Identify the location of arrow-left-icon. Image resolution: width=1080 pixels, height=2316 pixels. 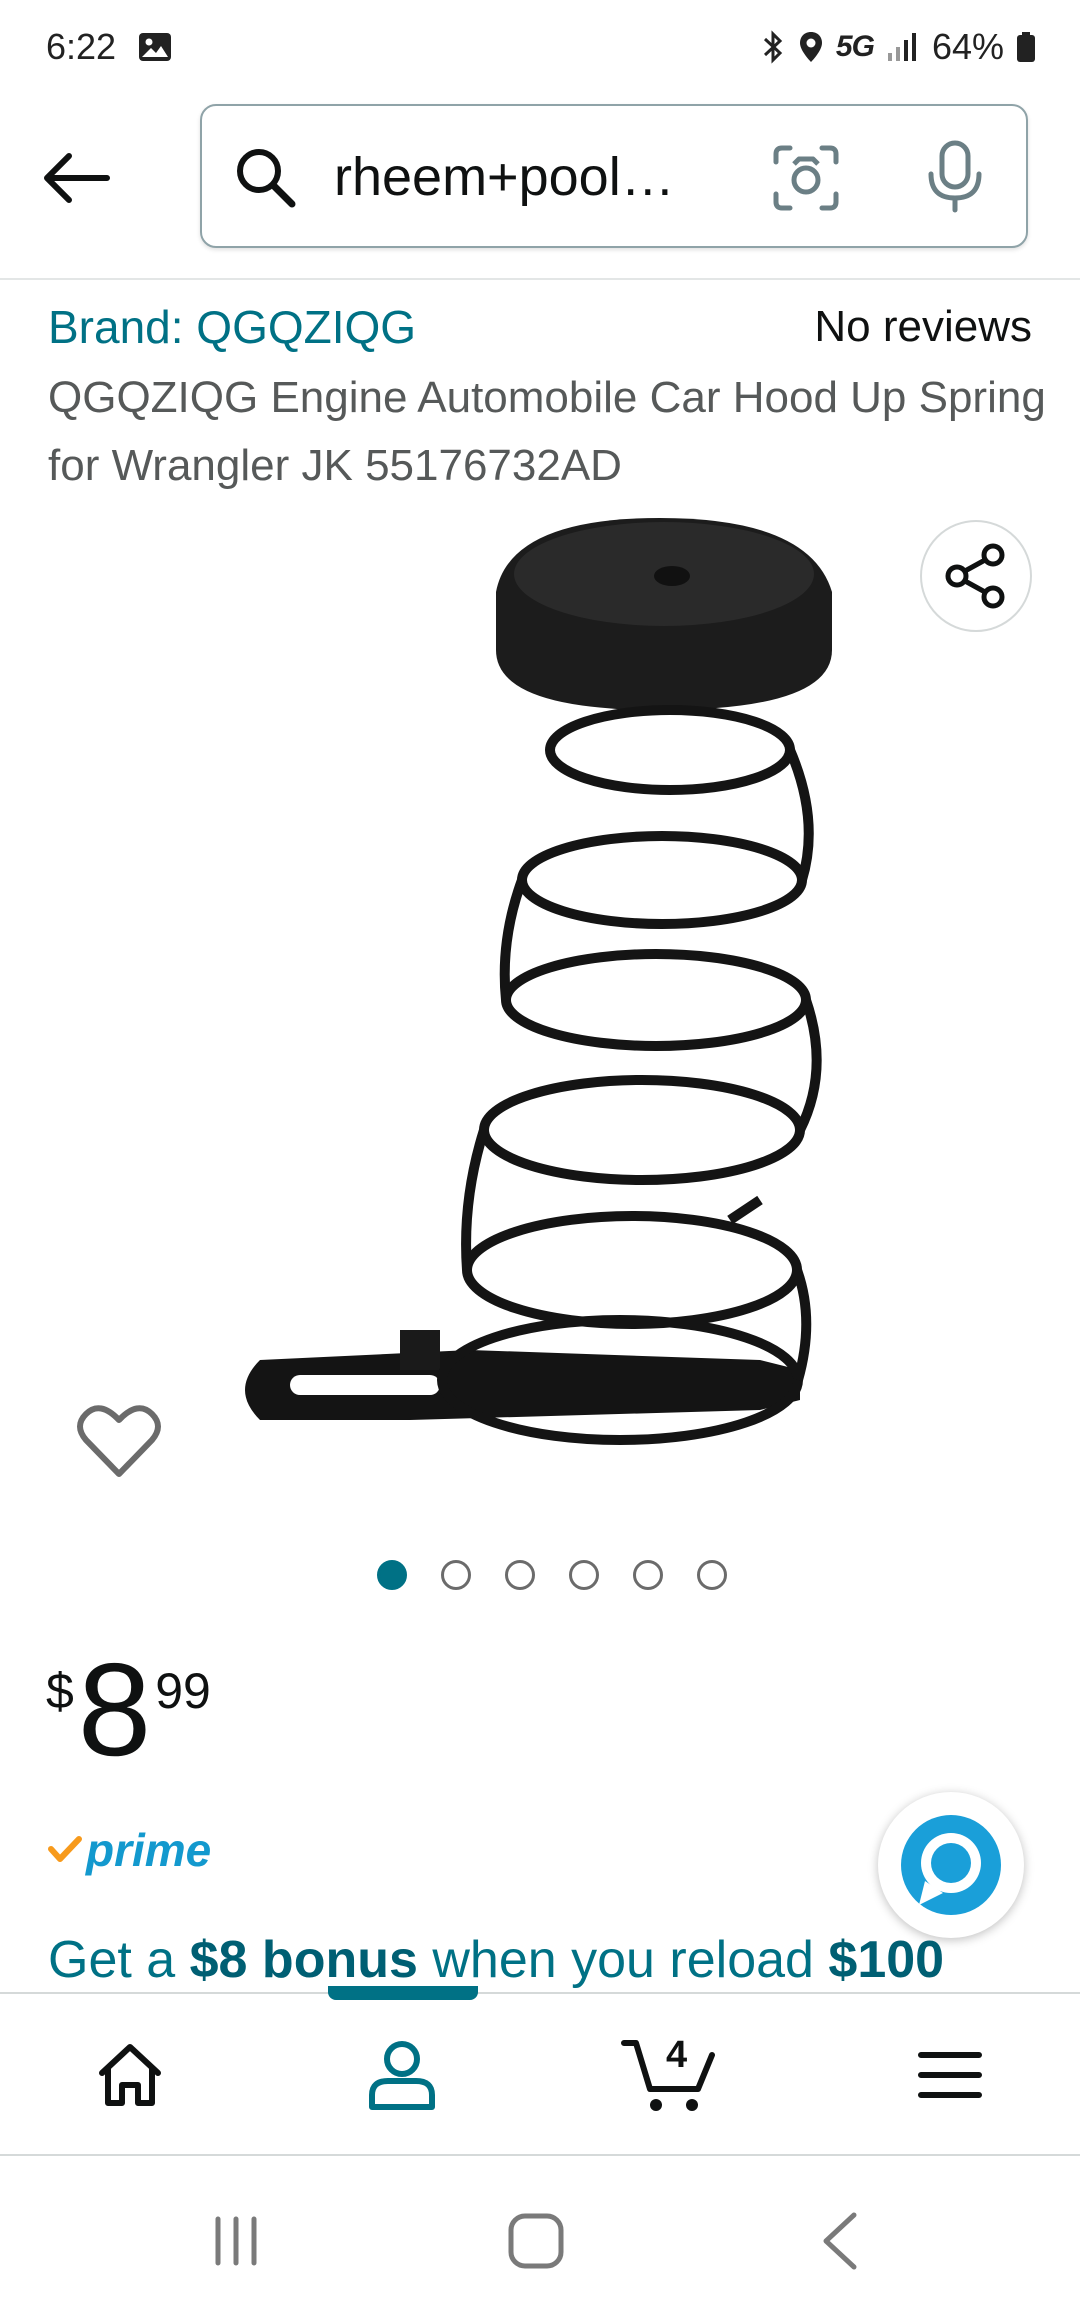
(77, 178).